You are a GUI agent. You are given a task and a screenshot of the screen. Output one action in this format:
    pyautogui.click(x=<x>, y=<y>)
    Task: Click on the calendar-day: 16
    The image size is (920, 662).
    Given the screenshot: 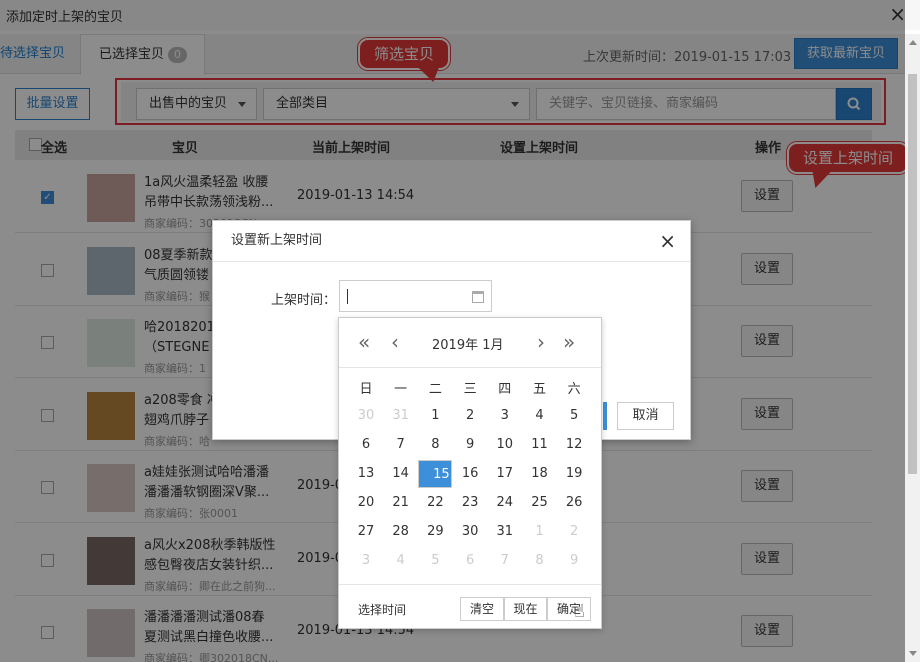 What is the action you would take?
    pyautogui.click(x=470, y=474)
    